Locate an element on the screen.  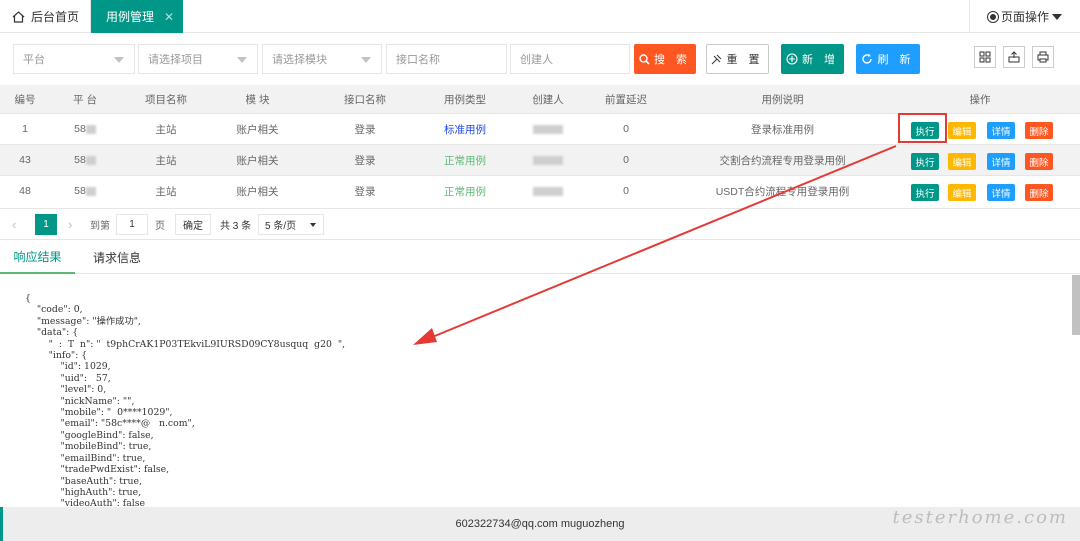
json-line: "nickName": "", is located at coordinates (80, 401).